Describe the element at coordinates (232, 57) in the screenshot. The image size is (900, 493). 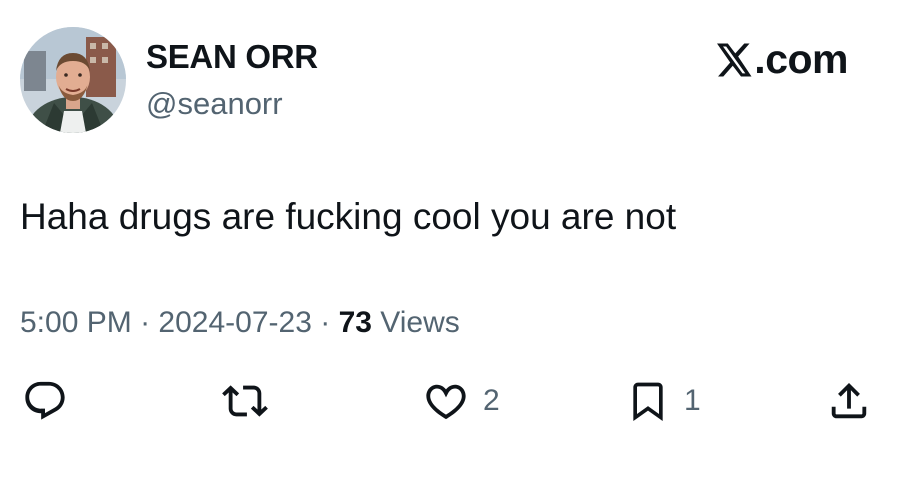
I see `display-name: SEAN ORR` at that location.